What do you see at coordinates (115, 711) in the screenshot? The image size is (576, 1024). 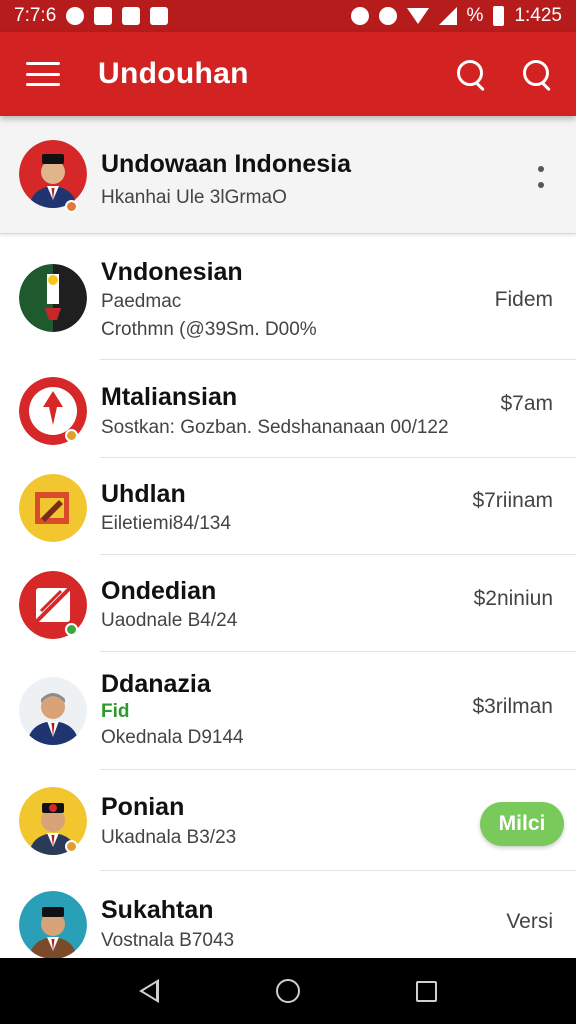 I see `conversation-line: Fid` at bounding box center [115, 711].